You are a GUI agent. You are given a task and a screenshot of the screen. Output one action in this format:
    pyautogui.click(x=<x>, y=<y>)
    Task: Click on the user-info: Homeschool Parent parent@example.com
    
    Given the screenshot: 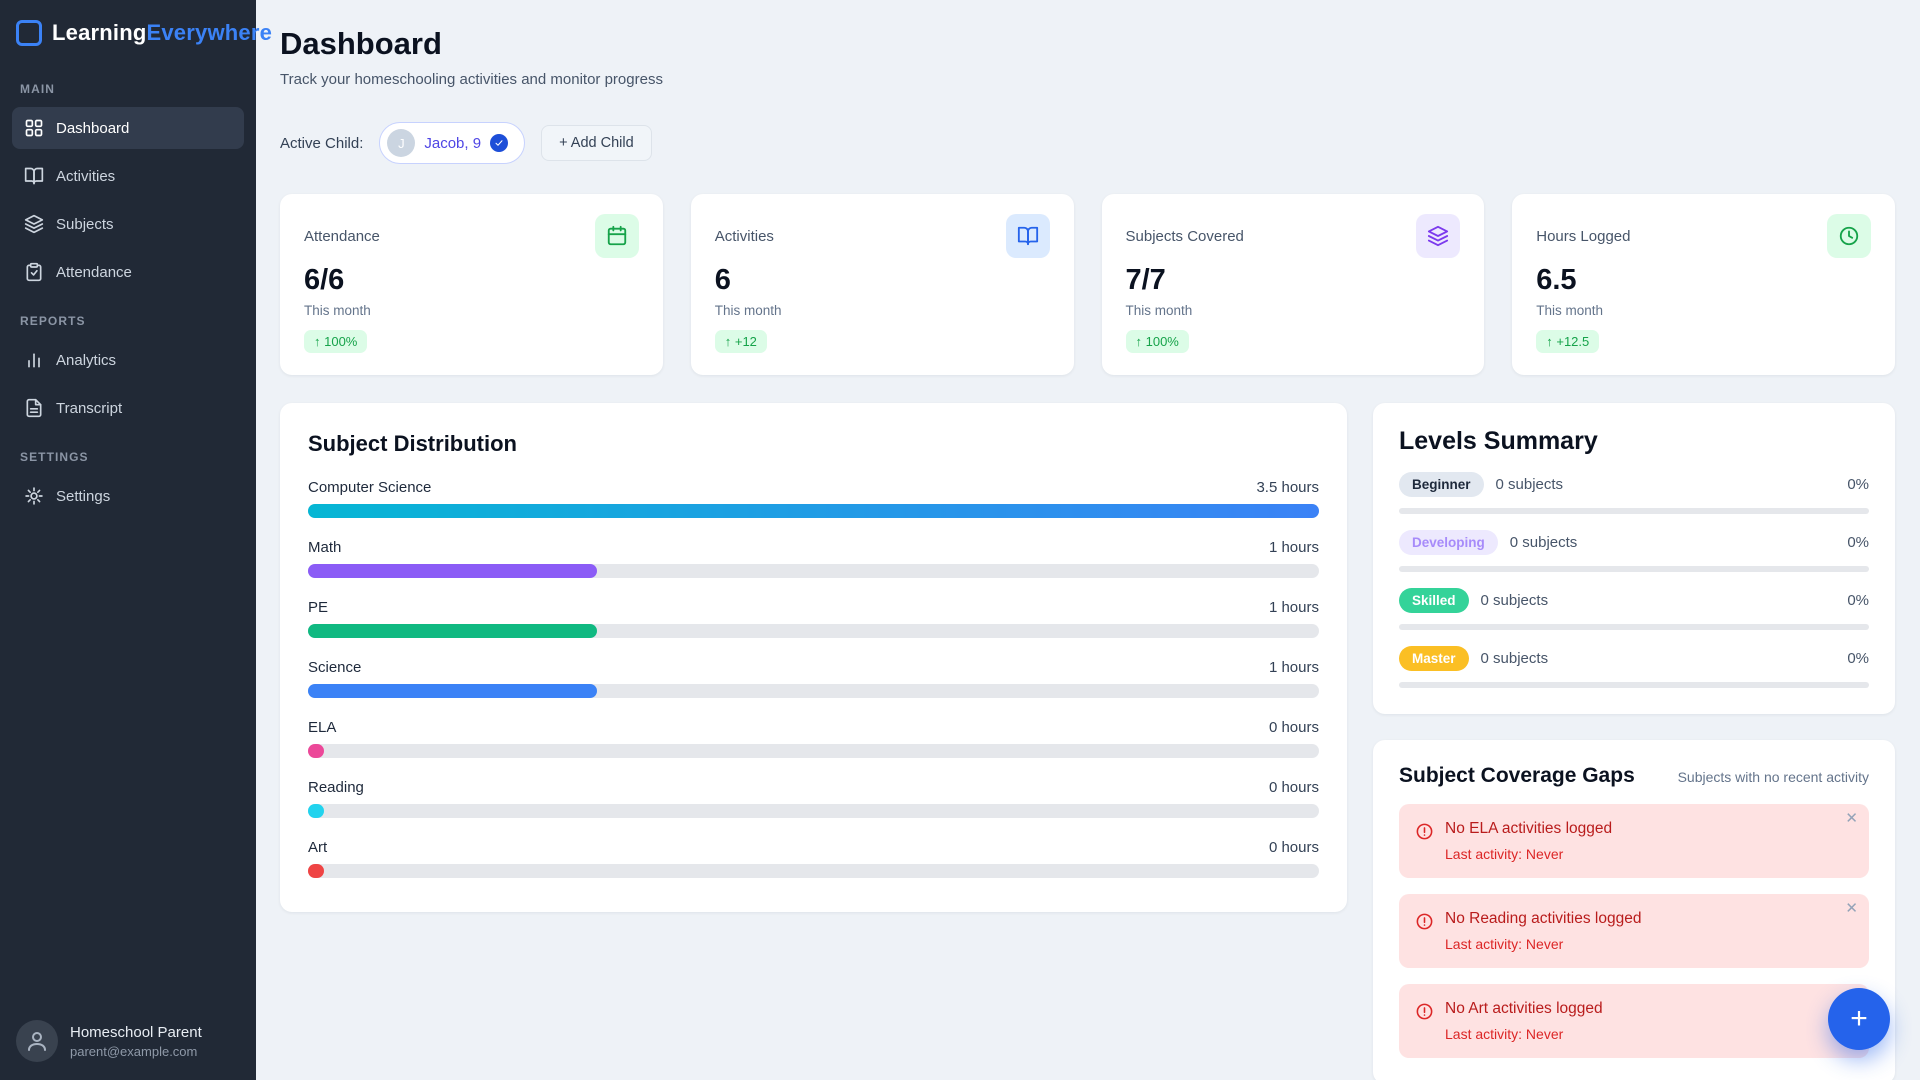 What is the action you would take?
    pyautogui.click(x=136, y=1041)
    